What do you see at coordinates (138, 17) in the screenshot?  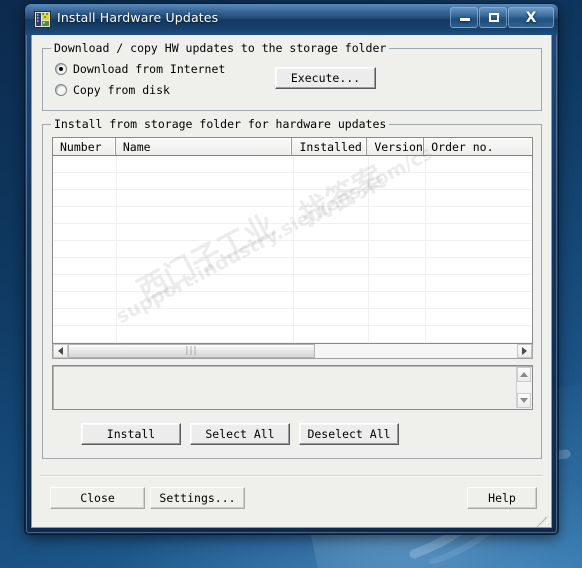 I see `window-title: Install Hardware Updates` at bounding box center [138, 17].